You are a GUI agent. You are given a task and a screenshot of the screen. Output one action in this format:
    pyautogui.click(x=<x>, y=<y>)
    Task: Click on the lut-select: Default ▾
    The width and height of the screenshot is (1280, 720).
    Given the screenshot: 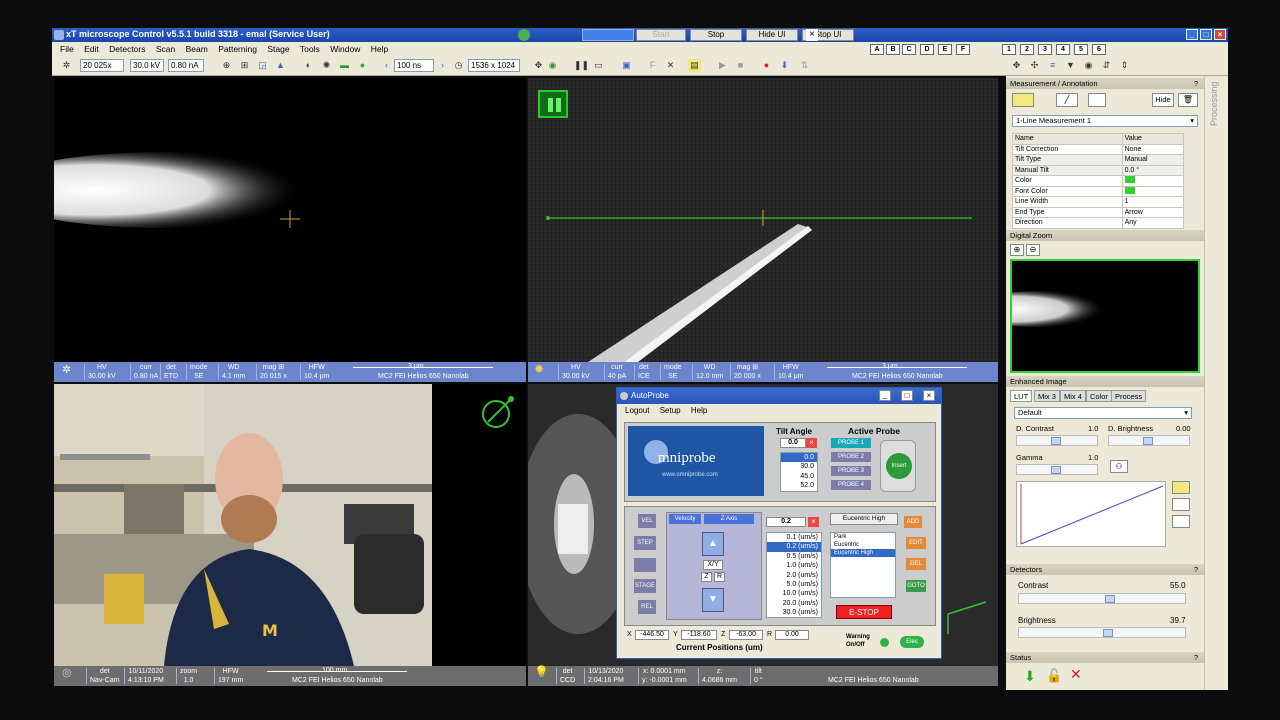 What is the action you would take?
    pyautogui.click(x=1103, y=413)
    